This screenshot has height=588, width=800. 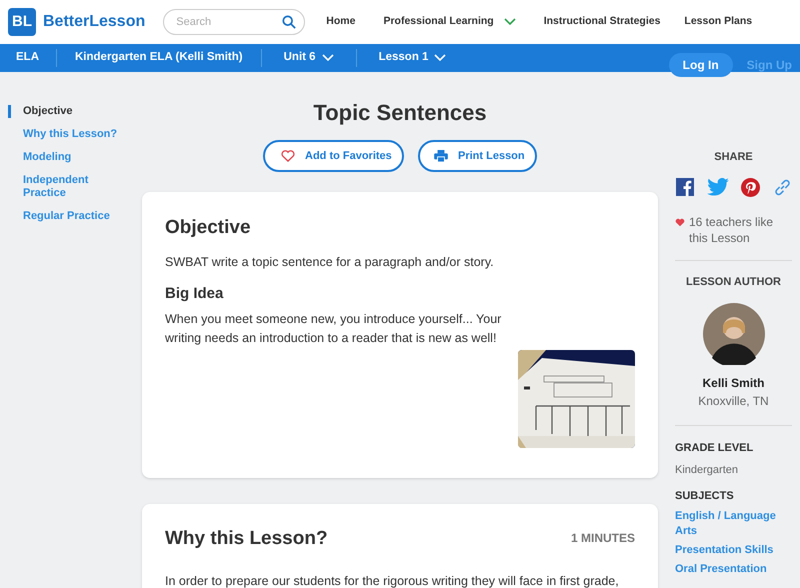 What do you see at coordinates (400, 113) in the screenshot?
I see `lesson-title: Topic Sentences` at bounding box center [400, 113].